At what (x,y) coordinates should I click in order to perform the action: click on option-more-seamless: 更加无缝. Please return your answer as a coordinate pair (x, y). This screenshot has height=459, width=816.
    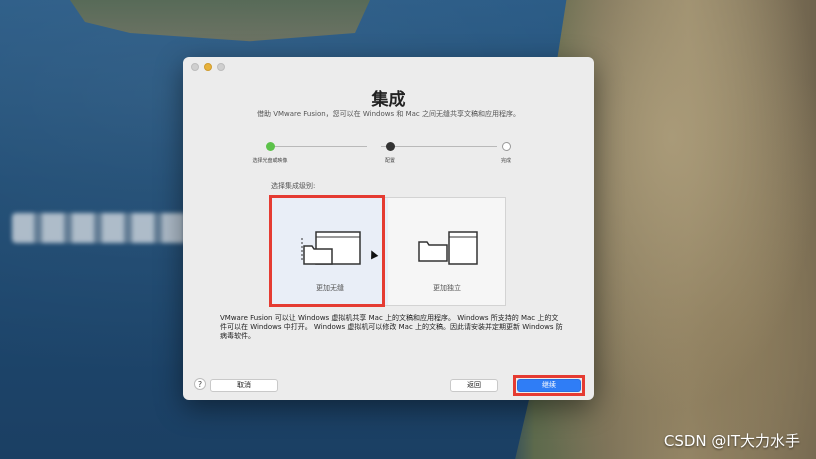
    Looking at the image, I should click on (328, 251).